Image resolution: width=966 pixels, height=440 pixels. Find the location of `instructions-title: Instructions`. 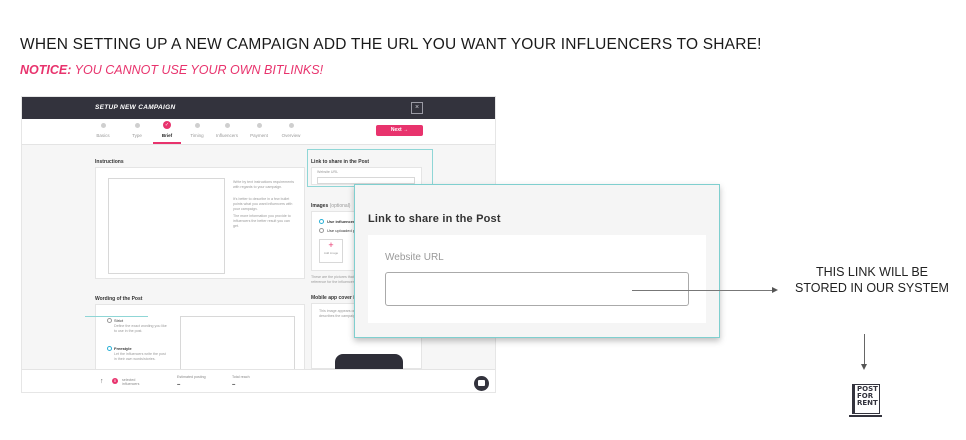

instructions-title: Instructions is located at coordinates (109, 162).